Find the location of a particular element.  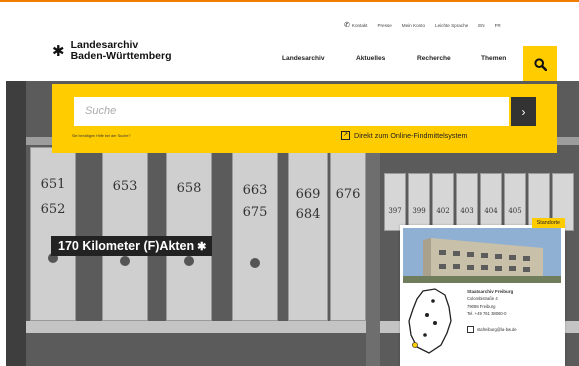

archive-box: 651 652 is located at coordinates (53, 234).